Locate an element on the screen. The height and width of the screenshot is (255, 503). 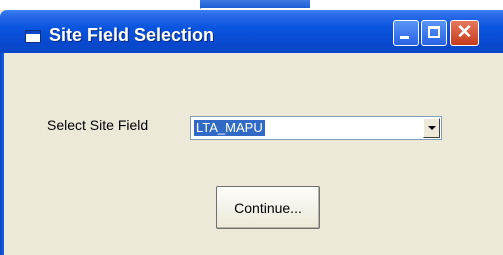
maximize-icon is located at coordinates (434, 32).